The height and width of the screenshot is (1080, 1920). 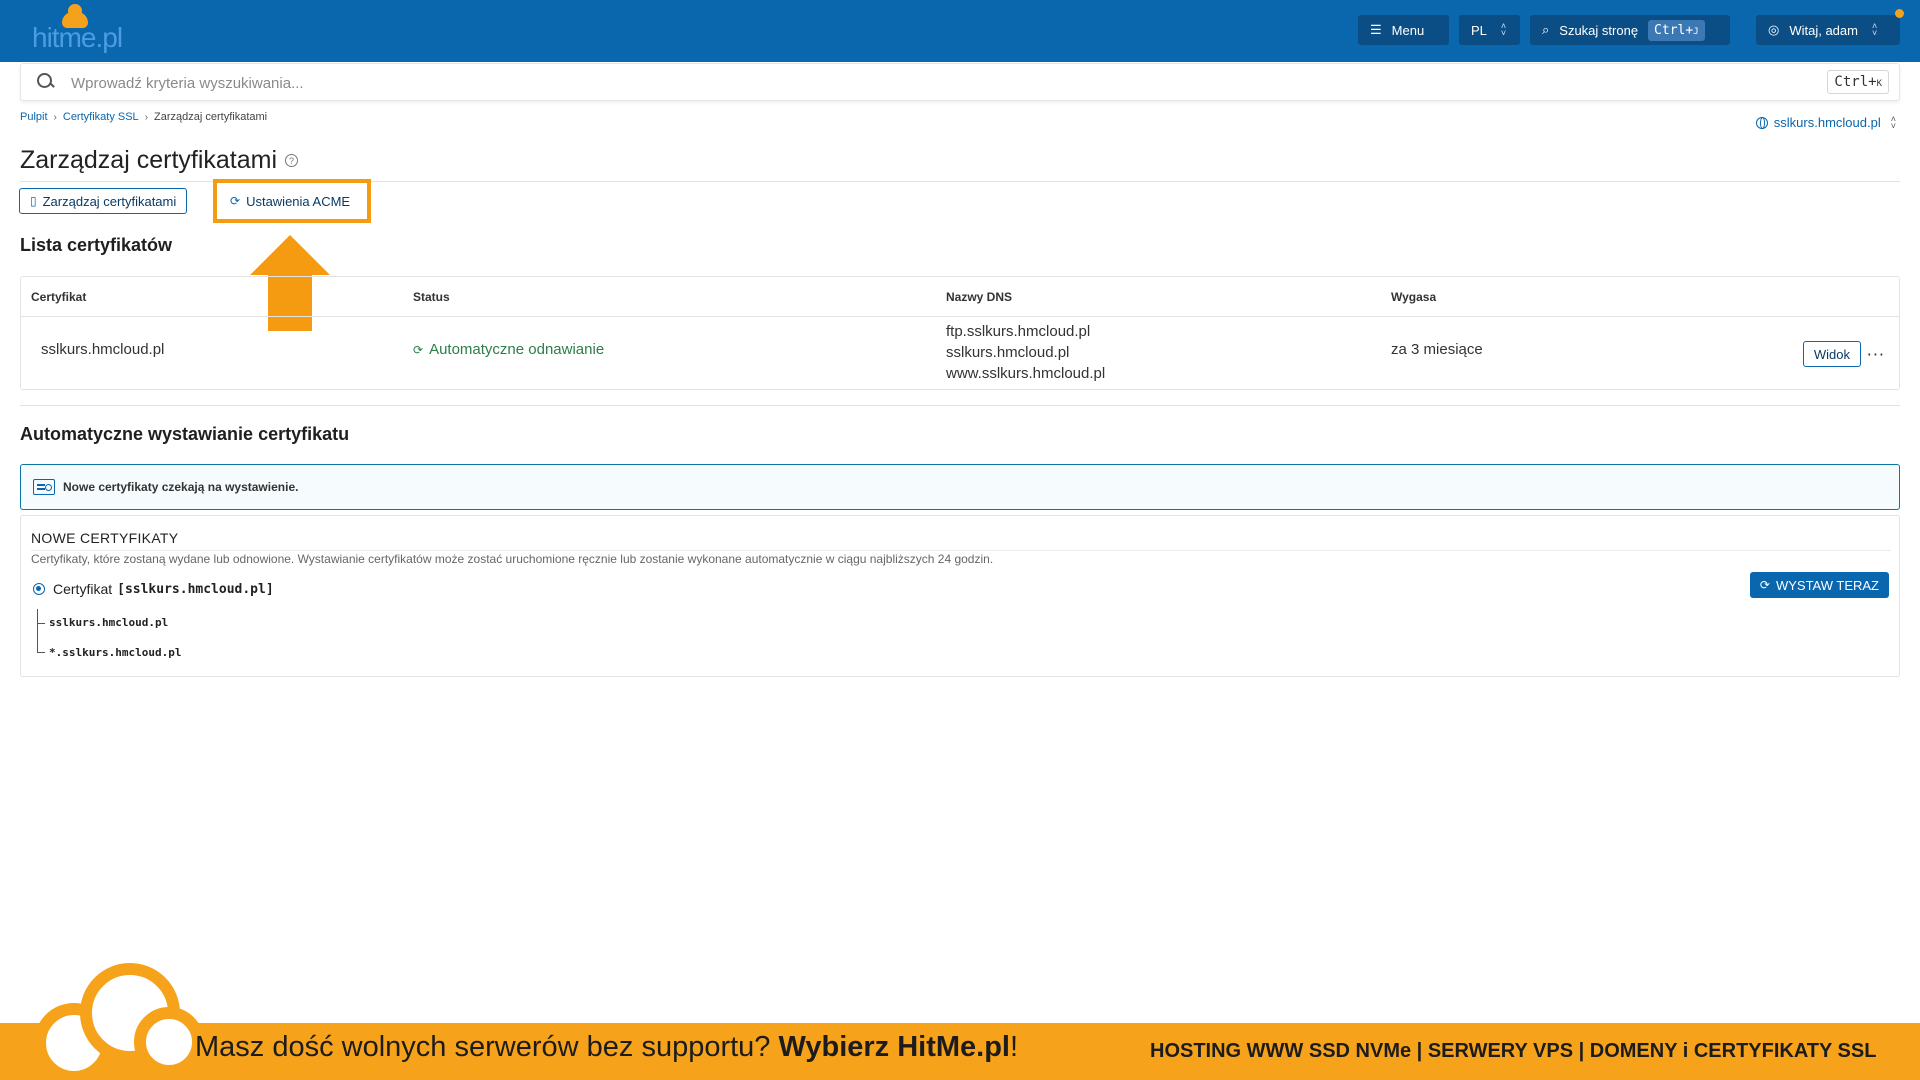 I want to click on dns-name: sslkurs.hmcloud.pl, so click(x=1008, y=352).